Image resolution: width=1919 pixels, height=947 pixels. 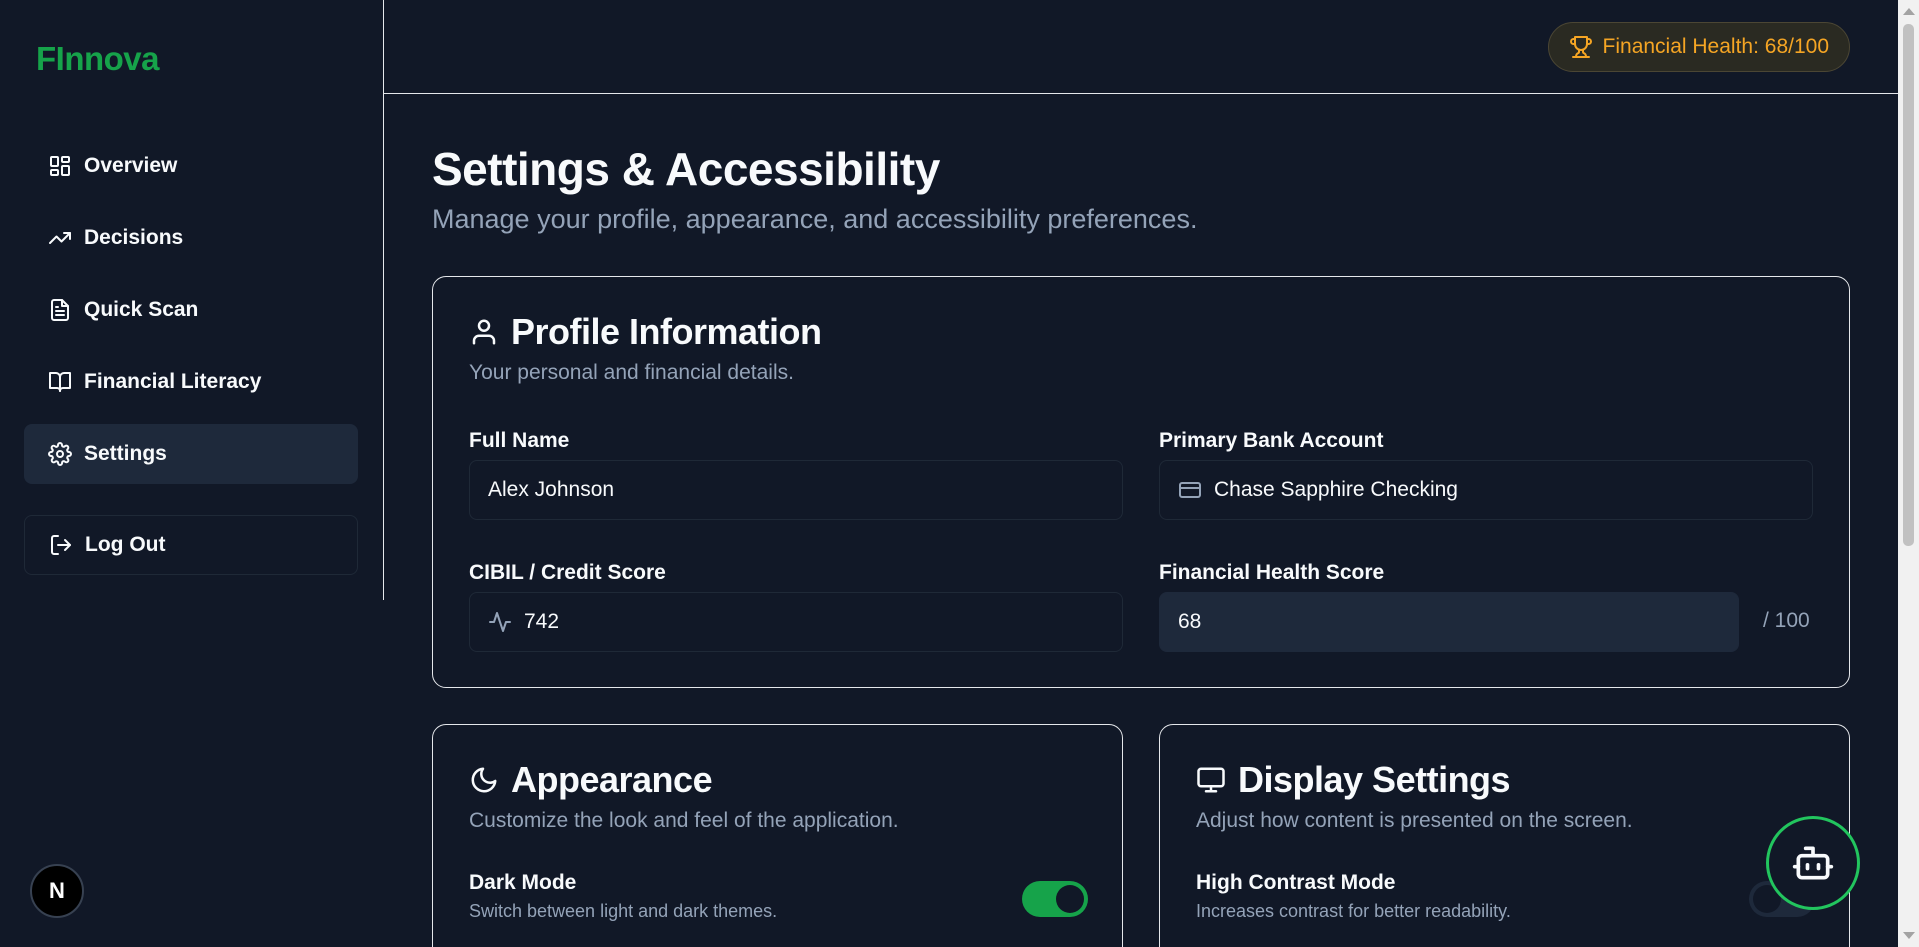 I want to click on scroll-down-arrow-icon, so click(x=1909, y=935).